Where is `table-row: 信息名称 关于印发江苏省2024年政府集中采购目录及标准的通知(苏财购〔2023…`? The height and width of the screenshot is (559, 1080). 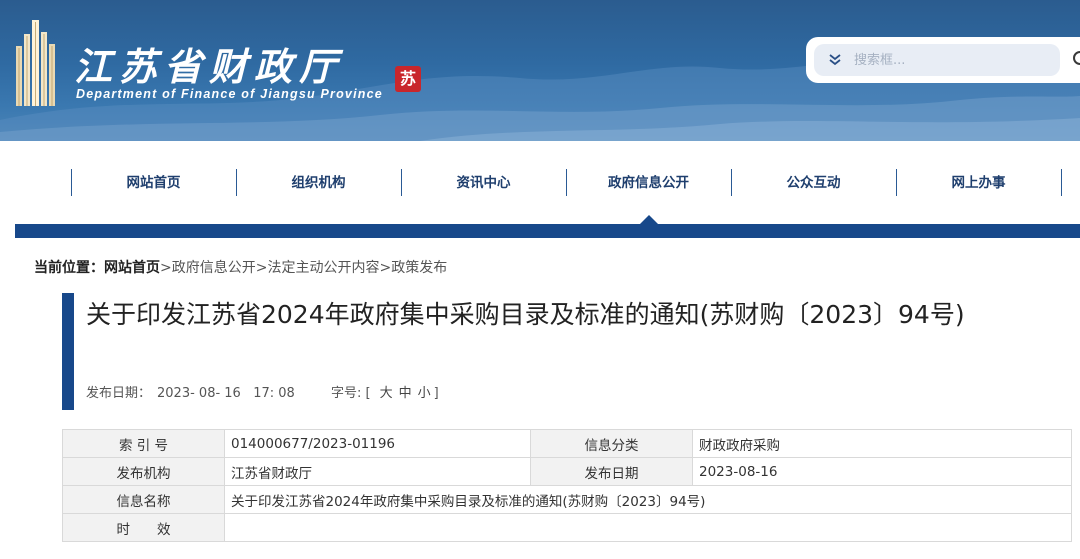
table-row: 信息名称 关于印发江苏省2024年政府集中采购目录及标准的通知(苏财购〔2023… is located at coordinates (567, 499).